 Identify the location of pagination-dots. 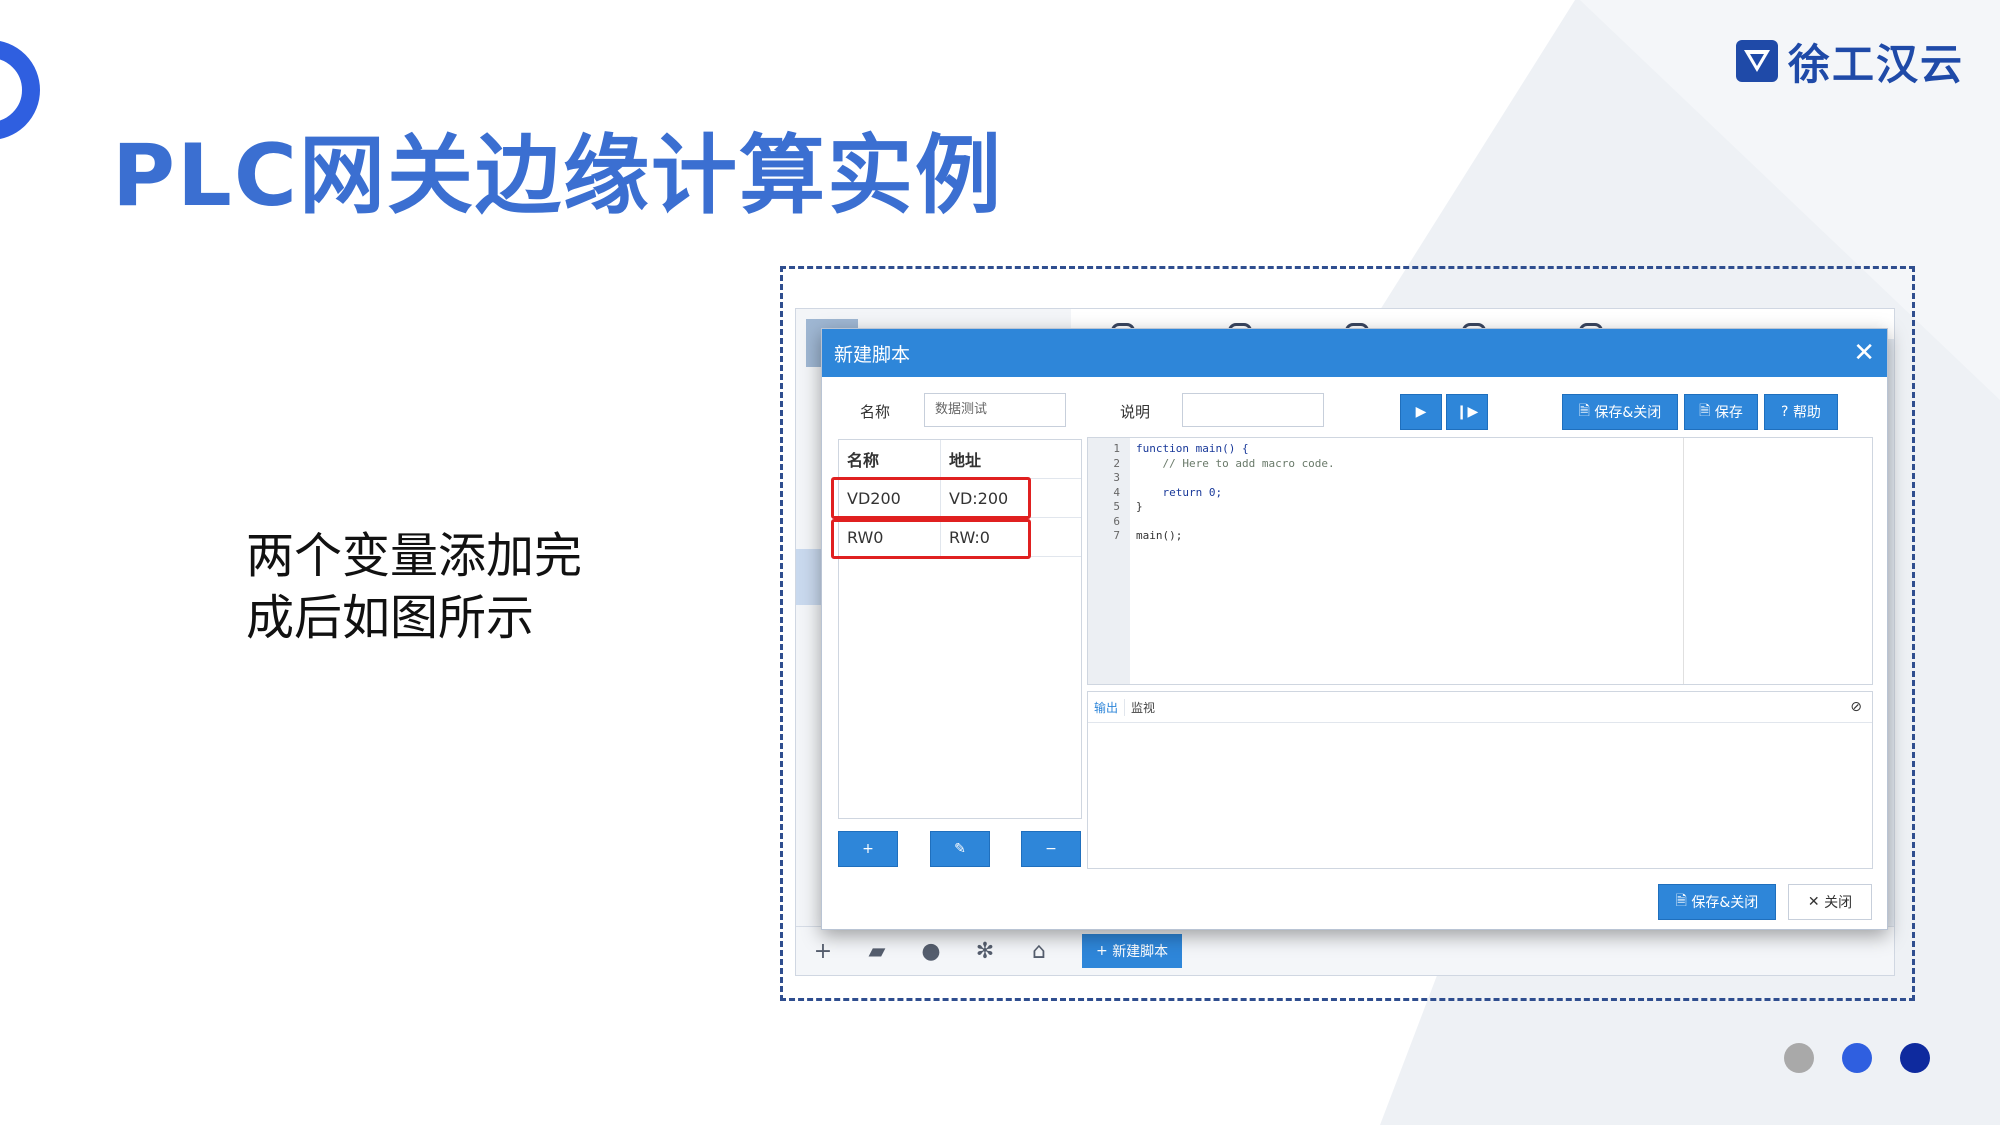
(1857, 1058).